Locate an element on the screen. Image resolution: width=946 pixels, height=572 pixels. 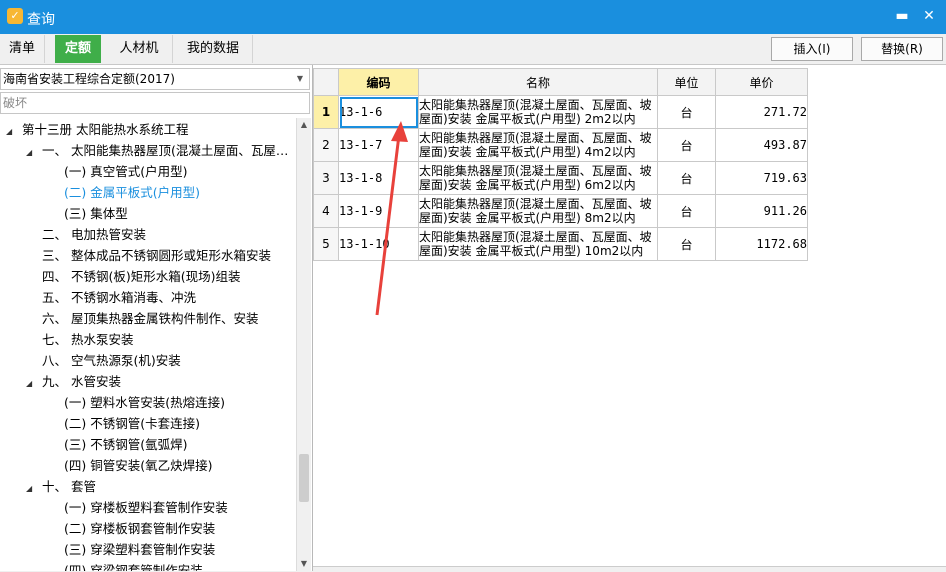
tree-node: ◢ 九、 水管安装 is located at coordinates (73, 382).